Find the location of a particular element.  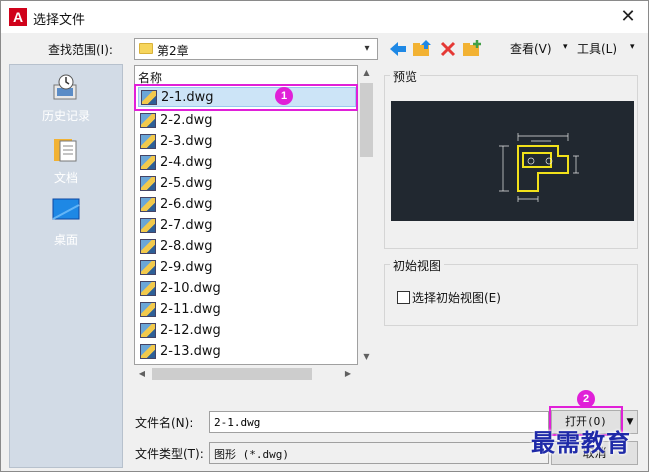

annotation-step-2: 2 is located at coordinates (586, 399).